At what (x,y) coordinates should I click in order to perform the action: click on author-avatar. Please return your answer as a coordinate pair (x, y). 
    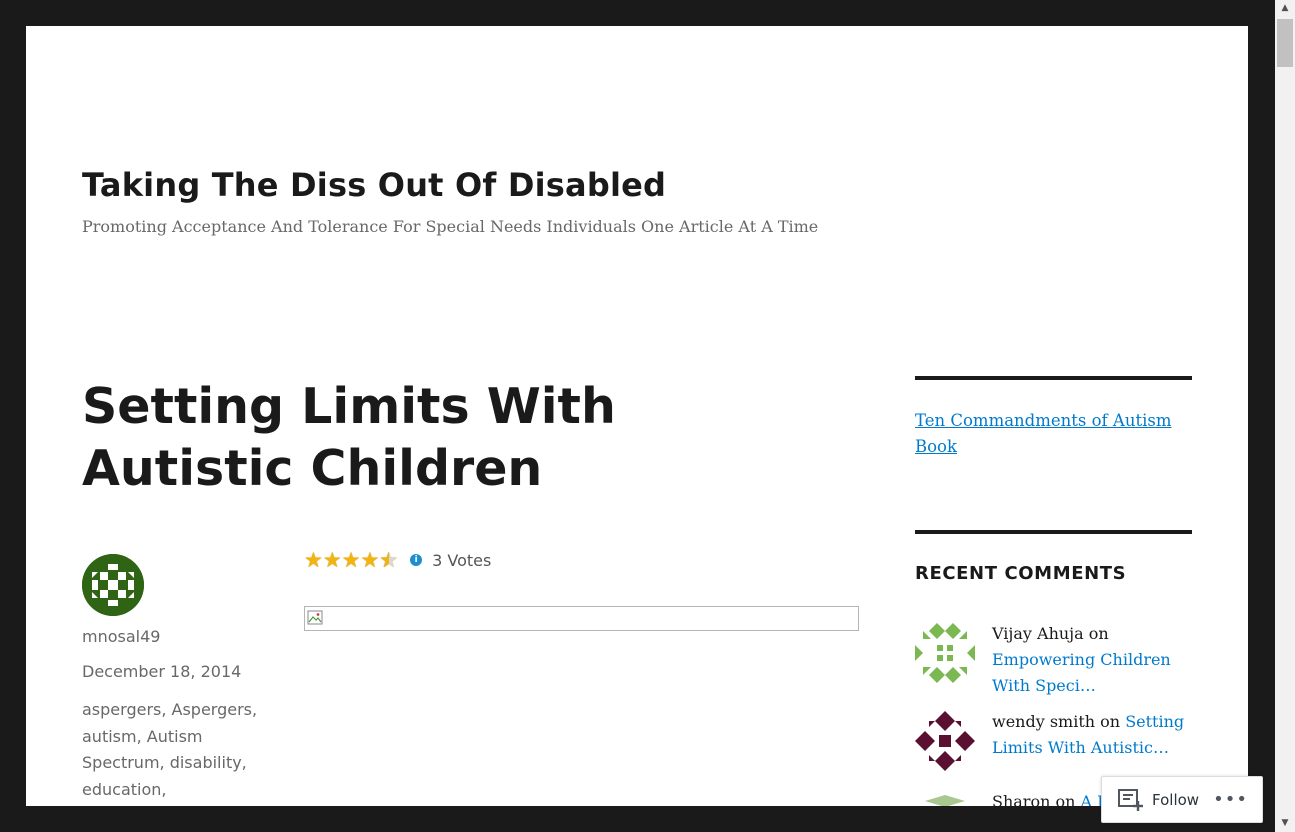
    Looking at the image, I should click on (113, 585).